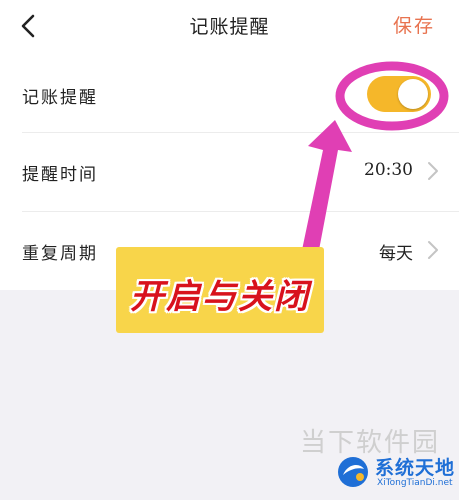  I want to click on annotation-text: 开启与关闭, so click(220, 297).